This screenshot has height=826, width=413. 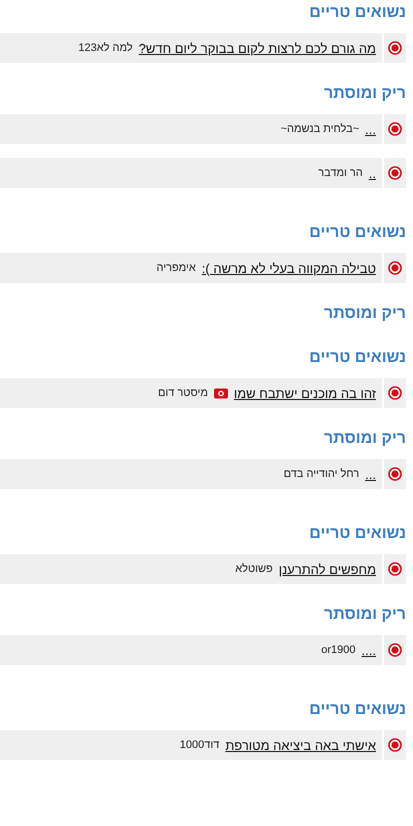 I want to click on author-name: פשוטלא, so click(x=254, y=569).